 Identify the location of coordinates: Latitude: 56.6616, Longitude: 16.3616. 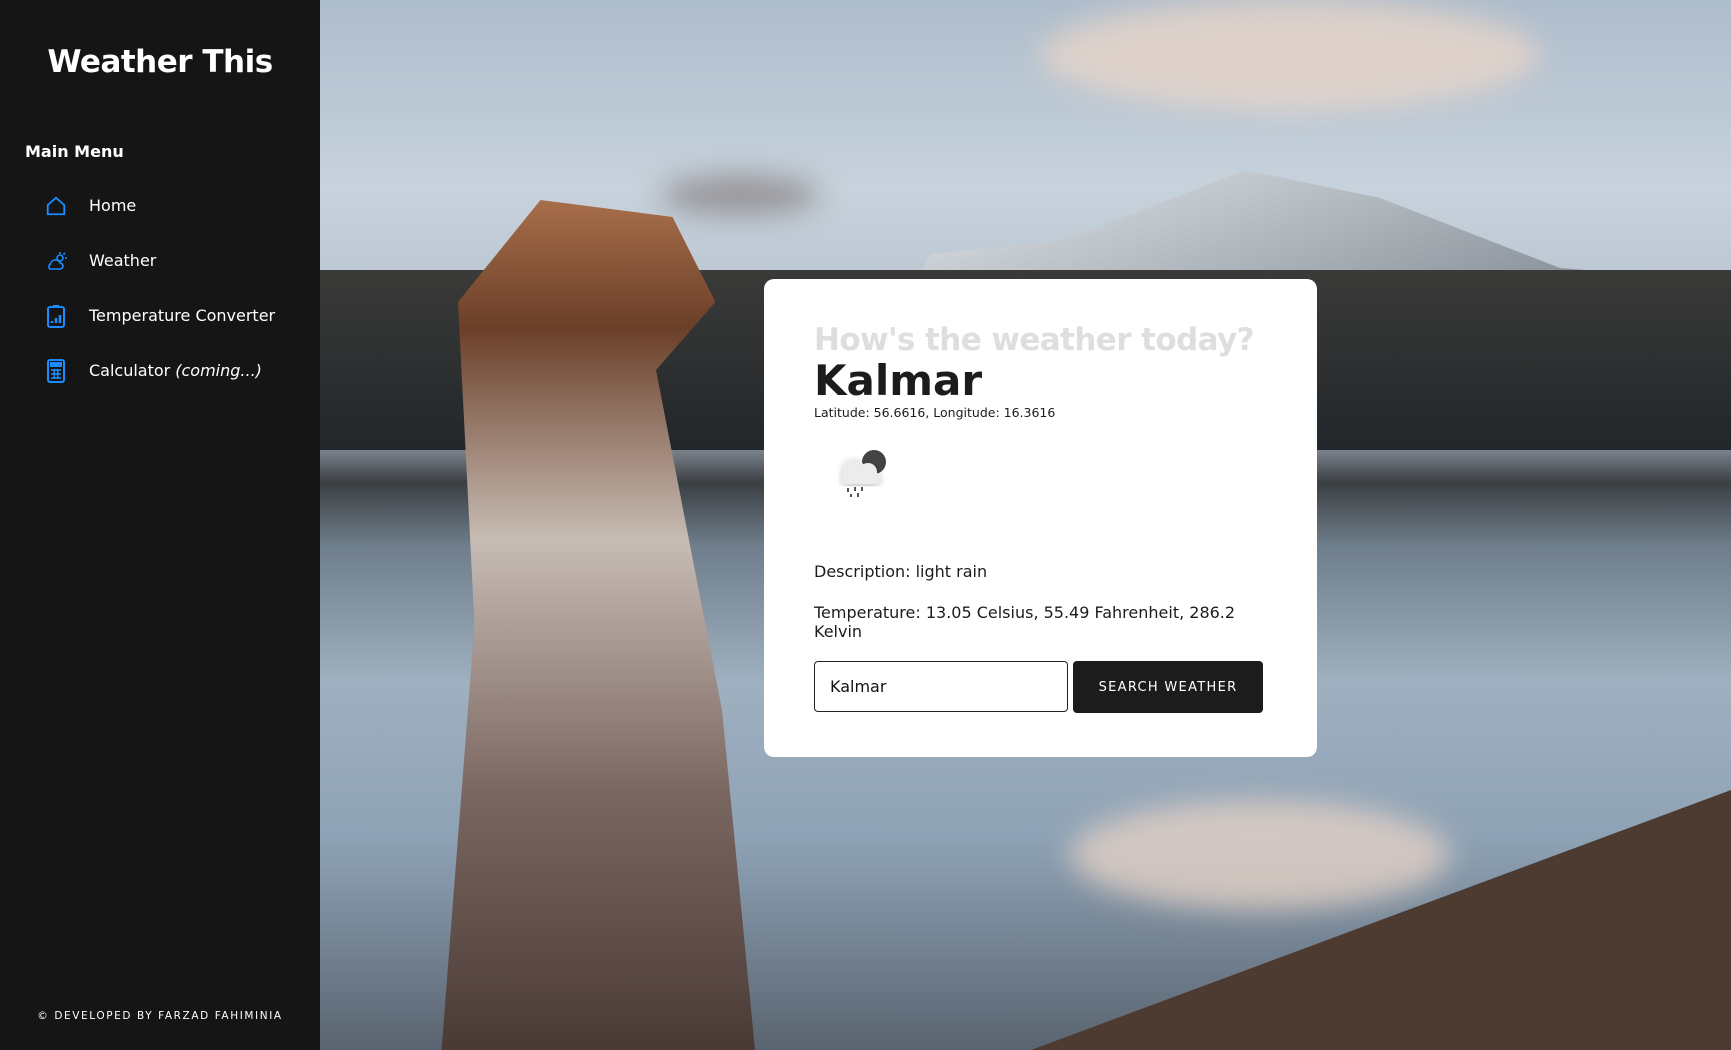
(935, 413).